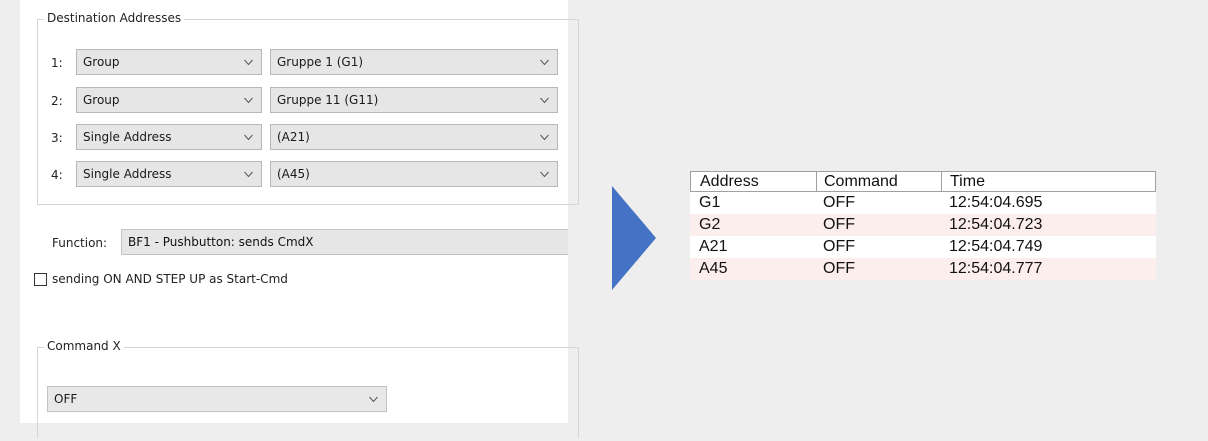  What do you see at coordinates (923, 181) in the screenshot?
I see `results-header: Address Command Time` at bounding box center [923, 181].